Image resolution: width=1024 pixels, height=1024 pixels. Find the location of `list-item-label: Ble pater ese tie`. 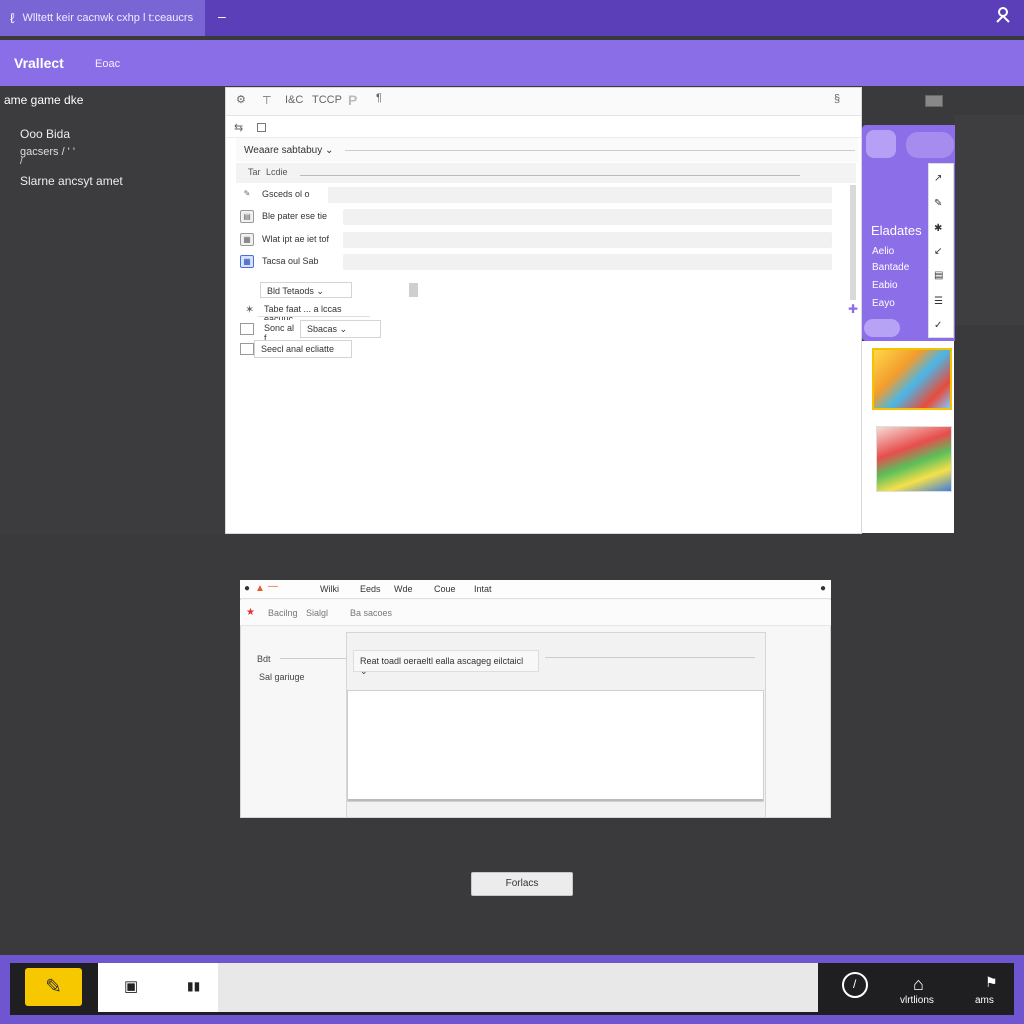

list-item-label: Ble pater ese tie is located at coordinates (295, 216).